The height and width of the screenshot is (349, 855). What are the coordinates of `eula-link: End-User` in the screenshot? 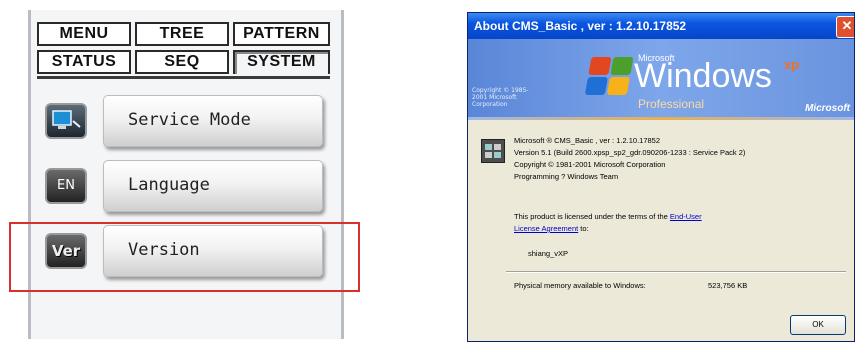 It's located at (686, 216).